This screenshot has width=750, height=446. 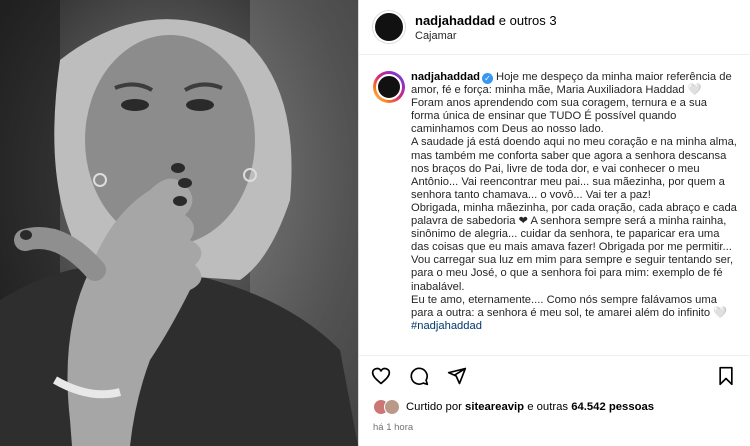 What do you see at coordinates (612, 407) in the screenshot?
I see `likes-count: 64.542 pessoas` at bounding box center [612, 407].